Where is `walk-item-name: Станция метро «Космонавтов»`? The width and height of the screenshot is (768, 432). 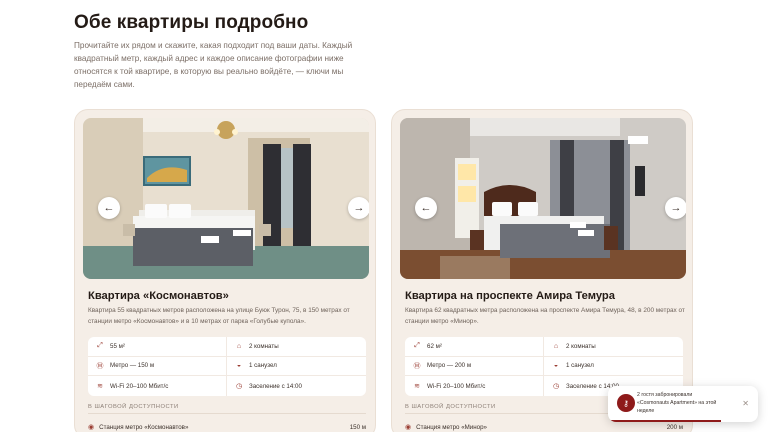 walk-item-name: Станция метро «Космонавтов» is located at coordinates (144, 427).